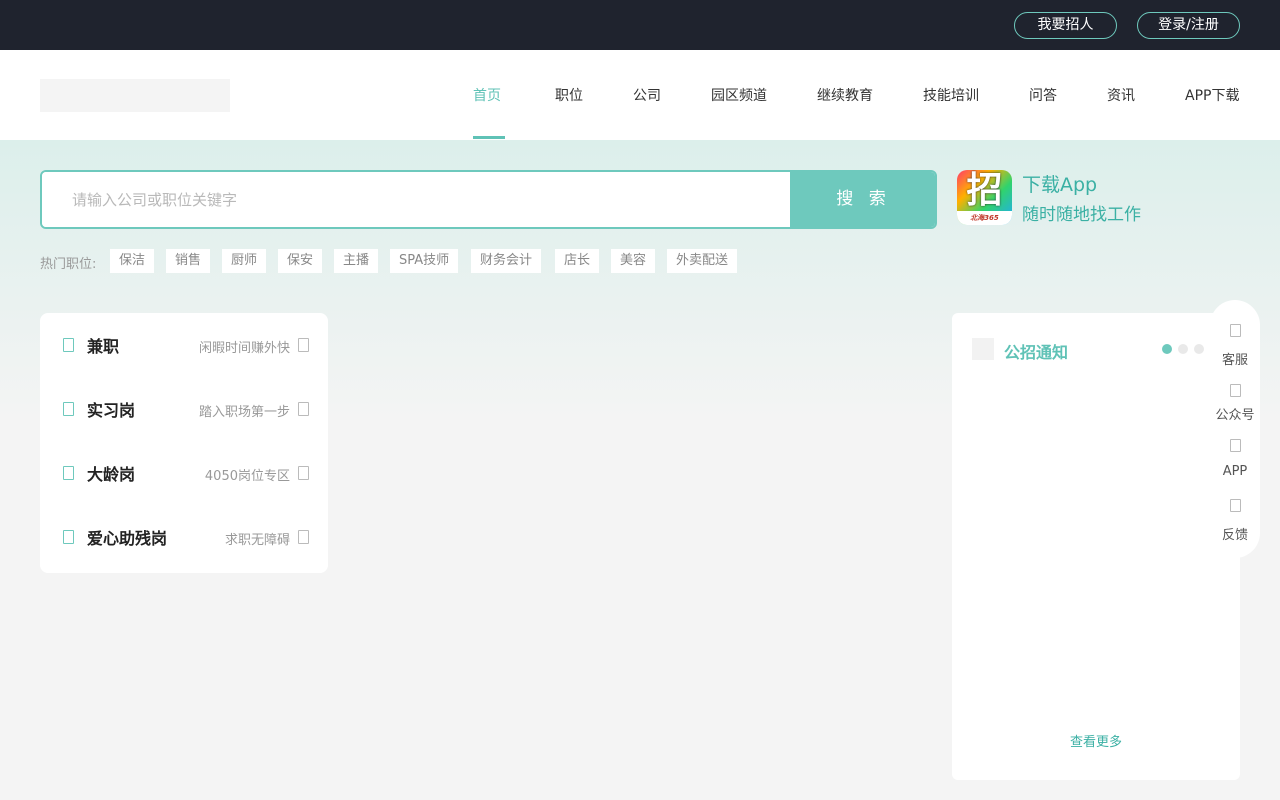  I want to click on view-more-link: 查看更多, so click(1096, 740).